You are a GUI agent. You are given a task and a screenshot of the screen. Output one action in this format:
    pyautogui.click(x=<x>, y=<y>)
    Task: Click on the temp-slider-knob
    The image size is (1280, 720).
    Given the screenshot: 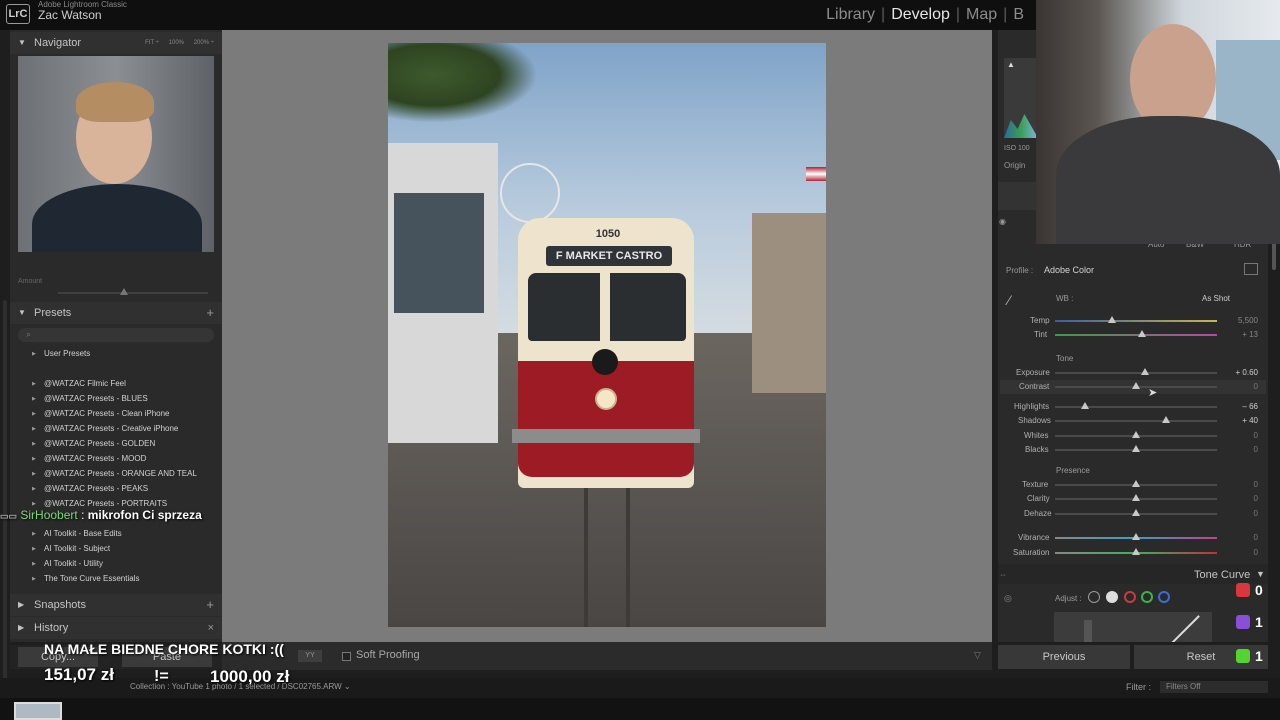 What is the action you would take?
    pyautogui.click(x=1112, y=319)
    